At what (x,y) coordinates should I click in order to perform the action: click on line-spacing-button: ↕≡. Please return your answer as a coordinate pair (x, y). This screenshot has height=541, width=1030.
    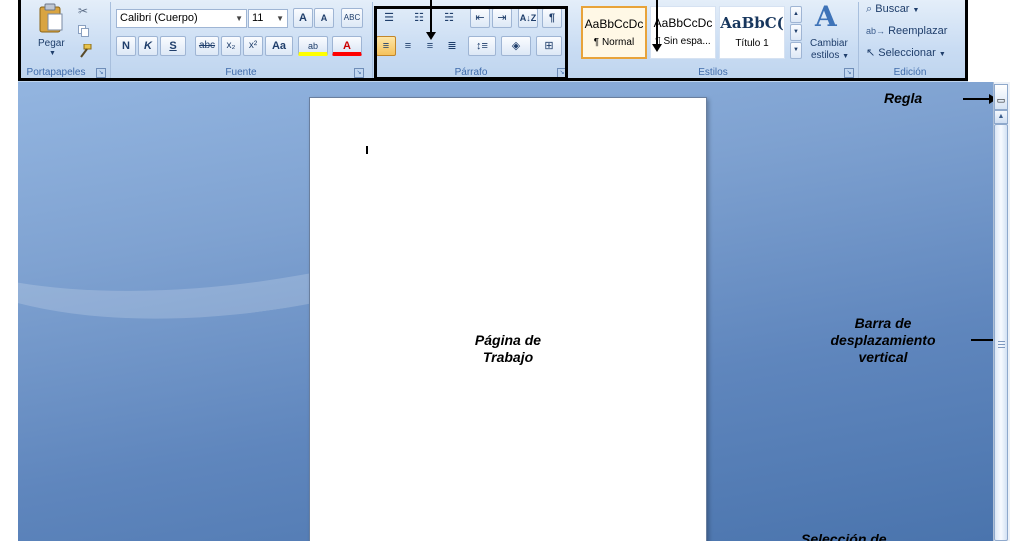
    Looking at the image, I should click on (482, 46).